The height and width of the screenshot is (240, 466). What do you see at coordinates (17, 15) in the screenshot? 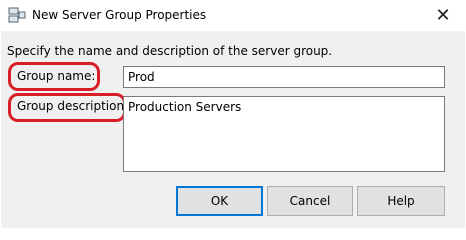
I see `server-group-icon` at bounding box center [17, 15].